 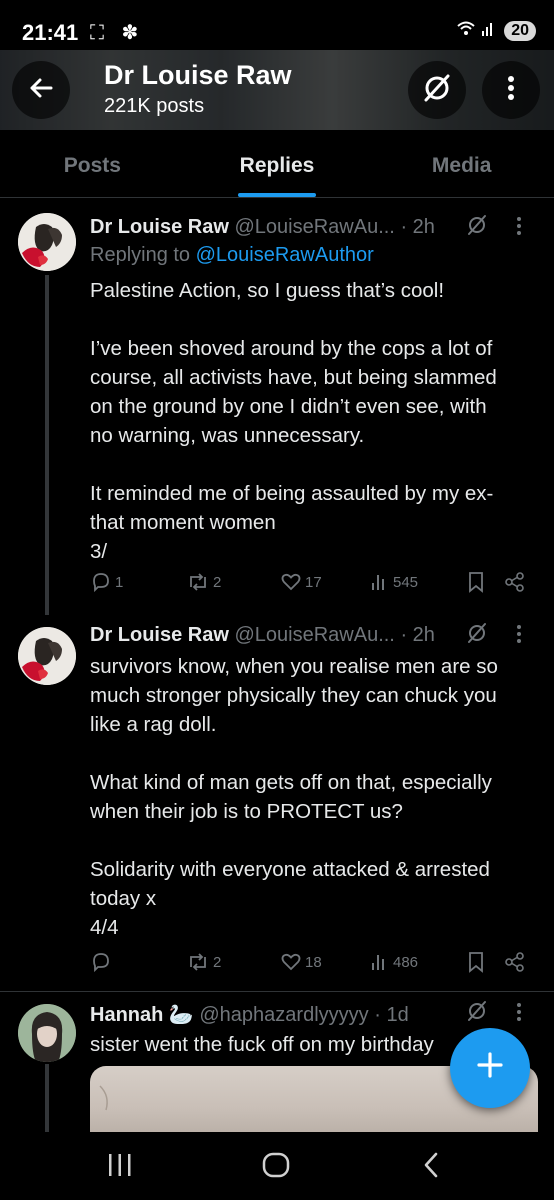 I want to click on like-count: 18, so click(x=313, y=962).